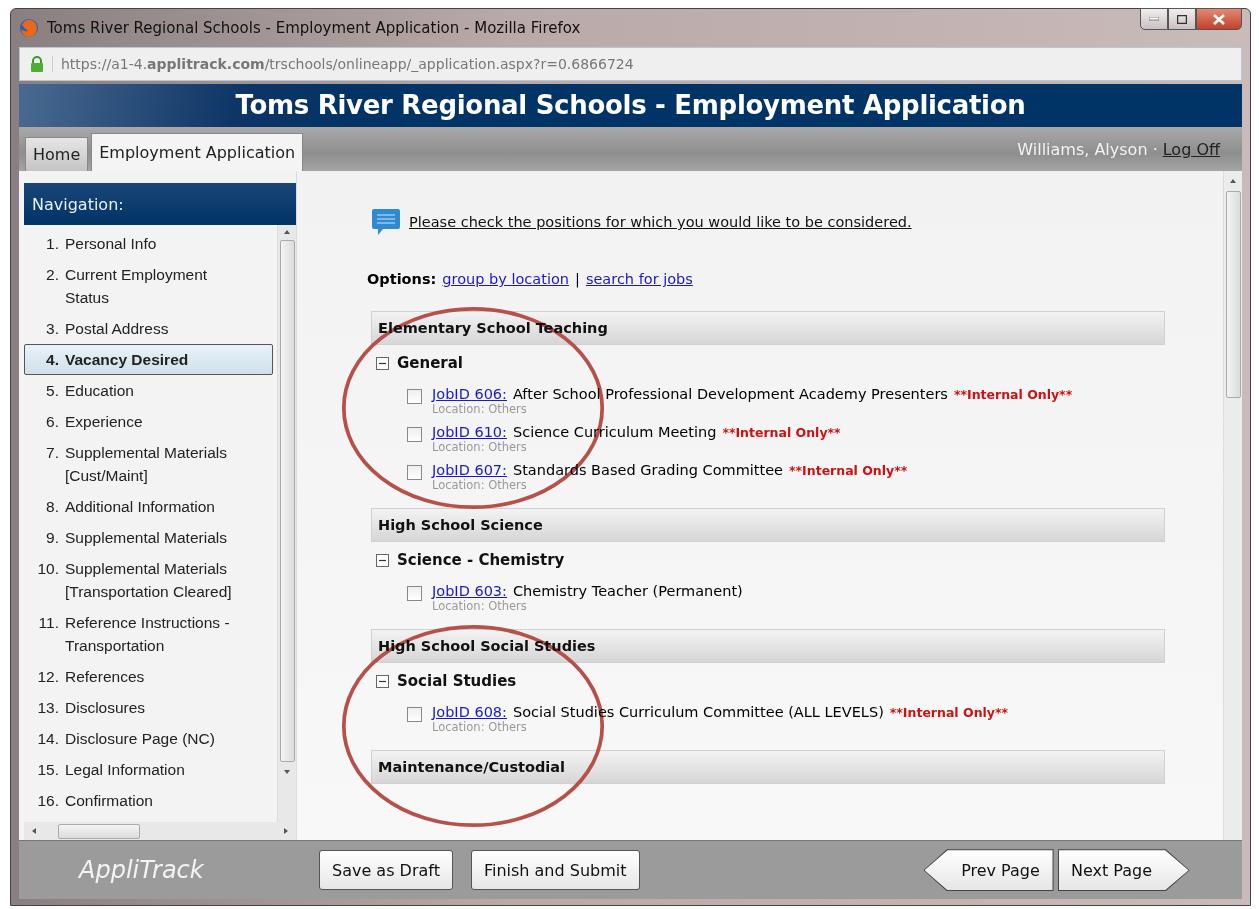 The image size is (1259, 909). I want to click on minimize-icon, so click(1154, 19).